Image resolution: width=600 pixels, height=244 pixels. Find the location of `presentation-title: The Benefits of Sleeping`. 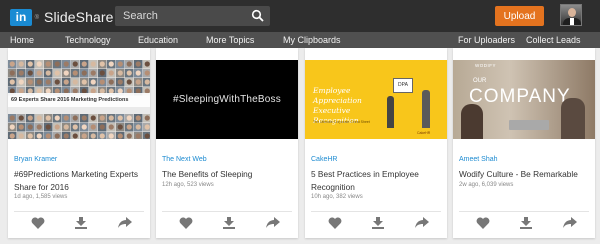

presentation-title: The Benefits of Sleeping is located at coordinates (228, 174).